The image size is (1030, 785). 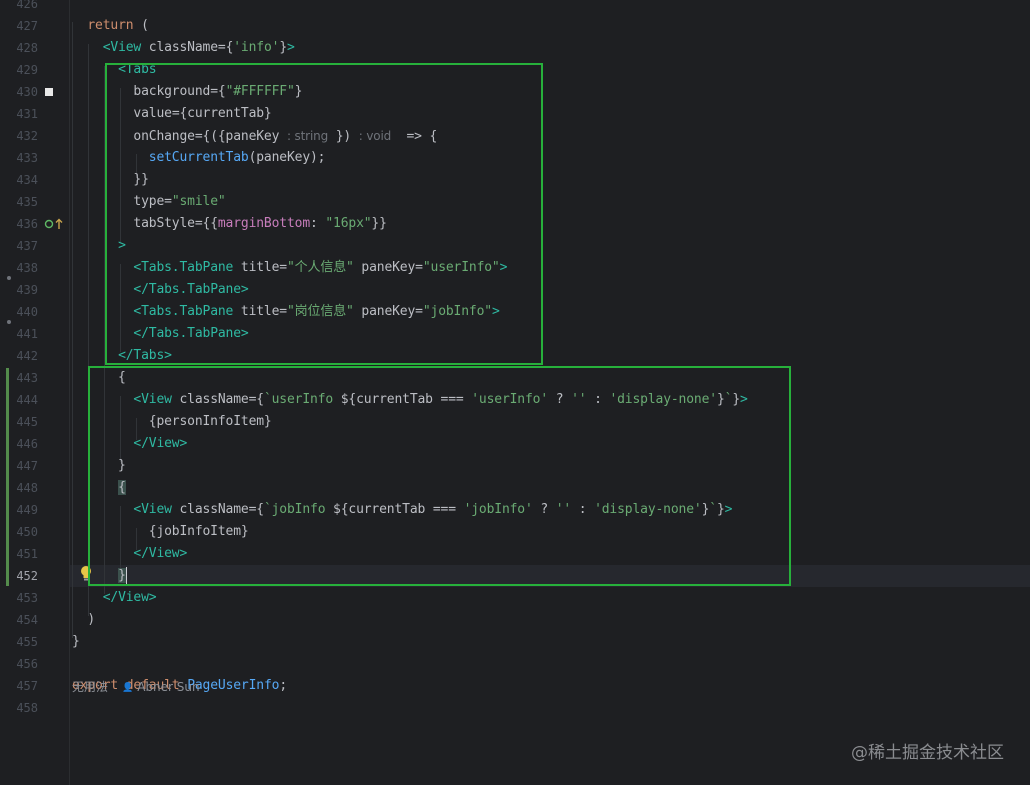 What do you see at coordinates (19, 268) in the screenshot?
I see `line-number: 438` at bounding box center [19, 268].